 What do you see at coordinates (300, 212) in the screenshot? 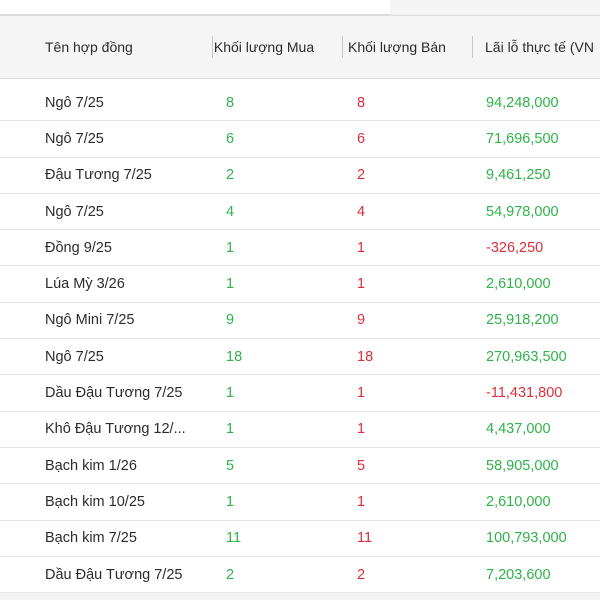
I see `table-row: Ngô 7/25 4 4 54,978,000` at bounding box center [300, 212].